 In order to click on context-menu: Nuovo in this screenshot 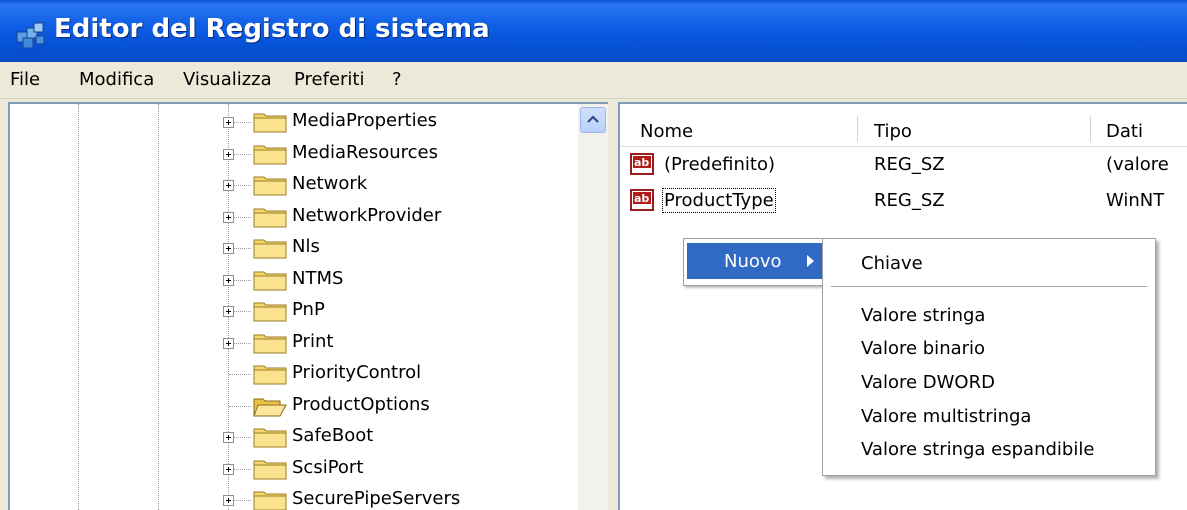, I will do `click(756, 262)`.